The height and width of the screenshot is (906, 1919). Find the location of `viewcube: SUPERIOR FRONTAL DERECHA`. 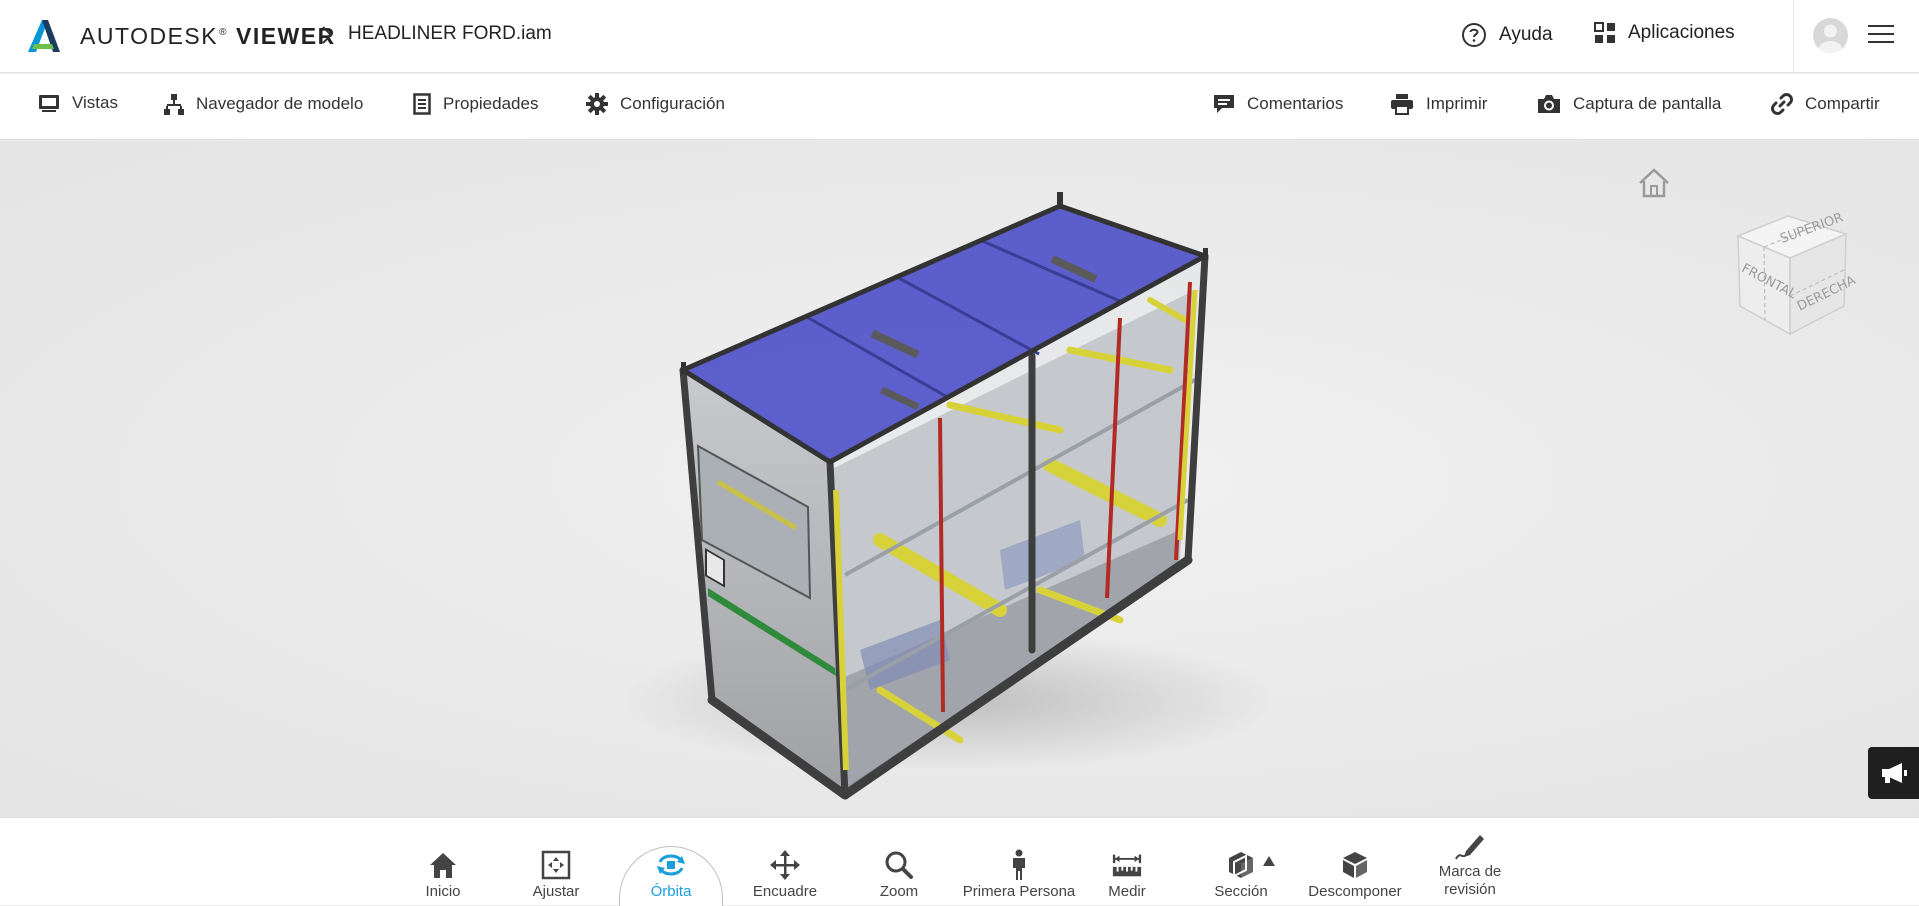

viewcube: SUPERIOR FRONTAL DERECHA is located at coordinates (1793, 273).